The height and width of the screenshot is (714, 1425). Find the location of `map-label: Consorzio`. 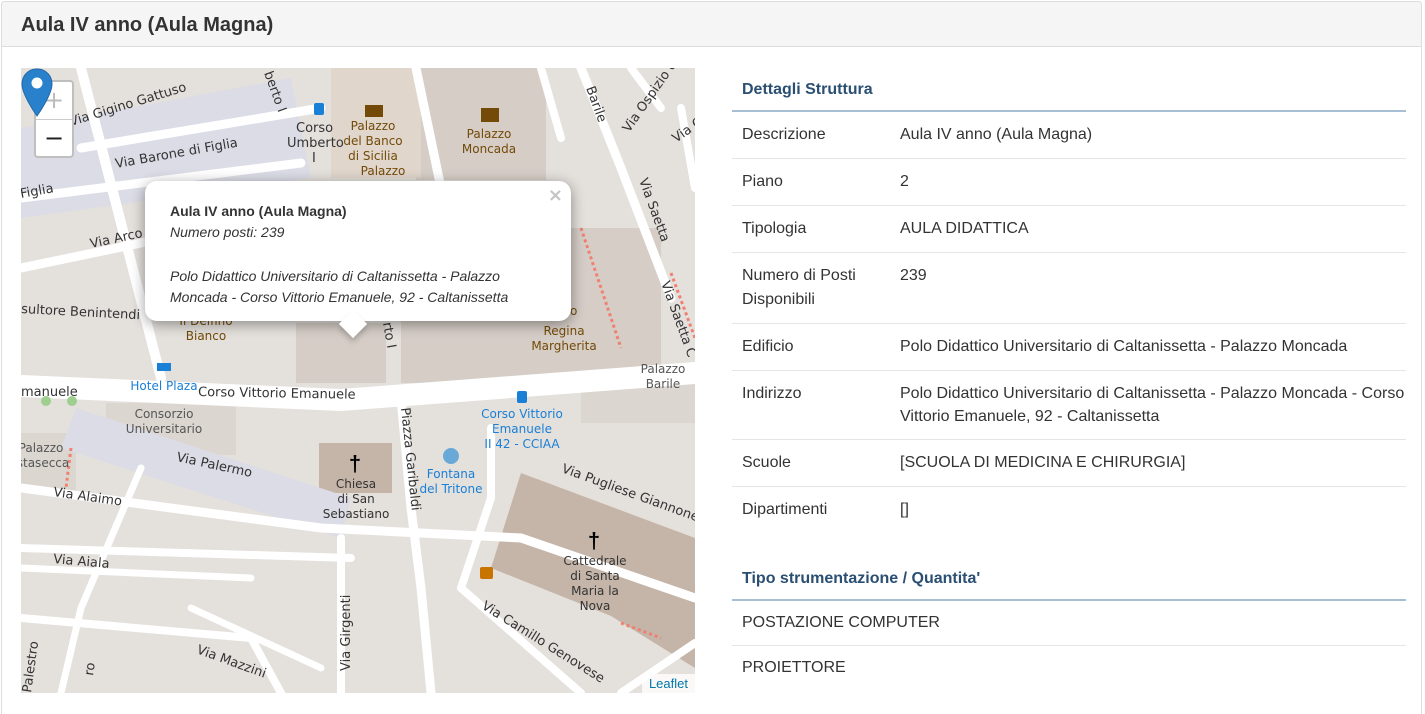

map-label: Consorzio is located at coordinates (164, 414).